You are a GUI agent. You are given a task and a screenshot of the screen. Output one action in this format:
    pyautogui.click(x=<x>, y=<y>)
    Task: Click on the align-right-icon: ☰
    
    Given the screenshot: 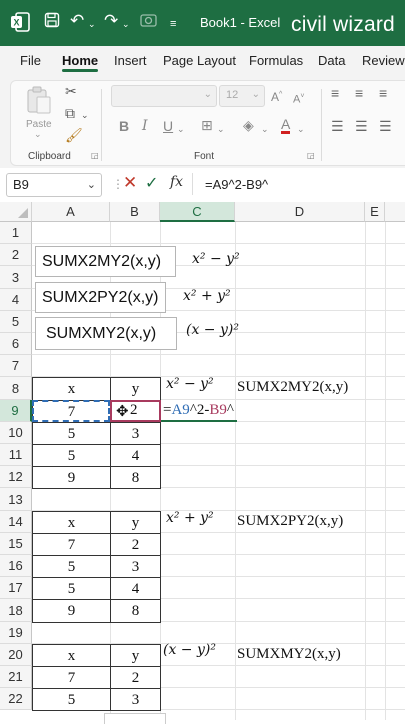 What is the action you would take?
    pyautogui.click(x=385, y=126)
    